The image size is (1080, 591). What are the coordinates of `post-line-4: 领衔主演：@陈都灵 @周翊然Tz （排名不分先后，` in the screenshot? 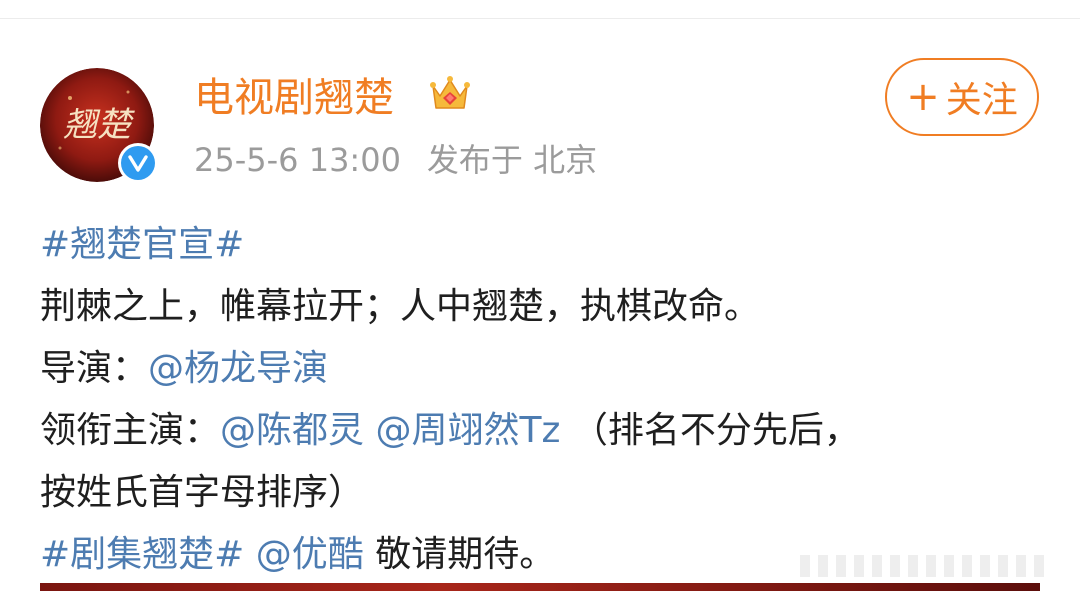 It's located at (540, 431).